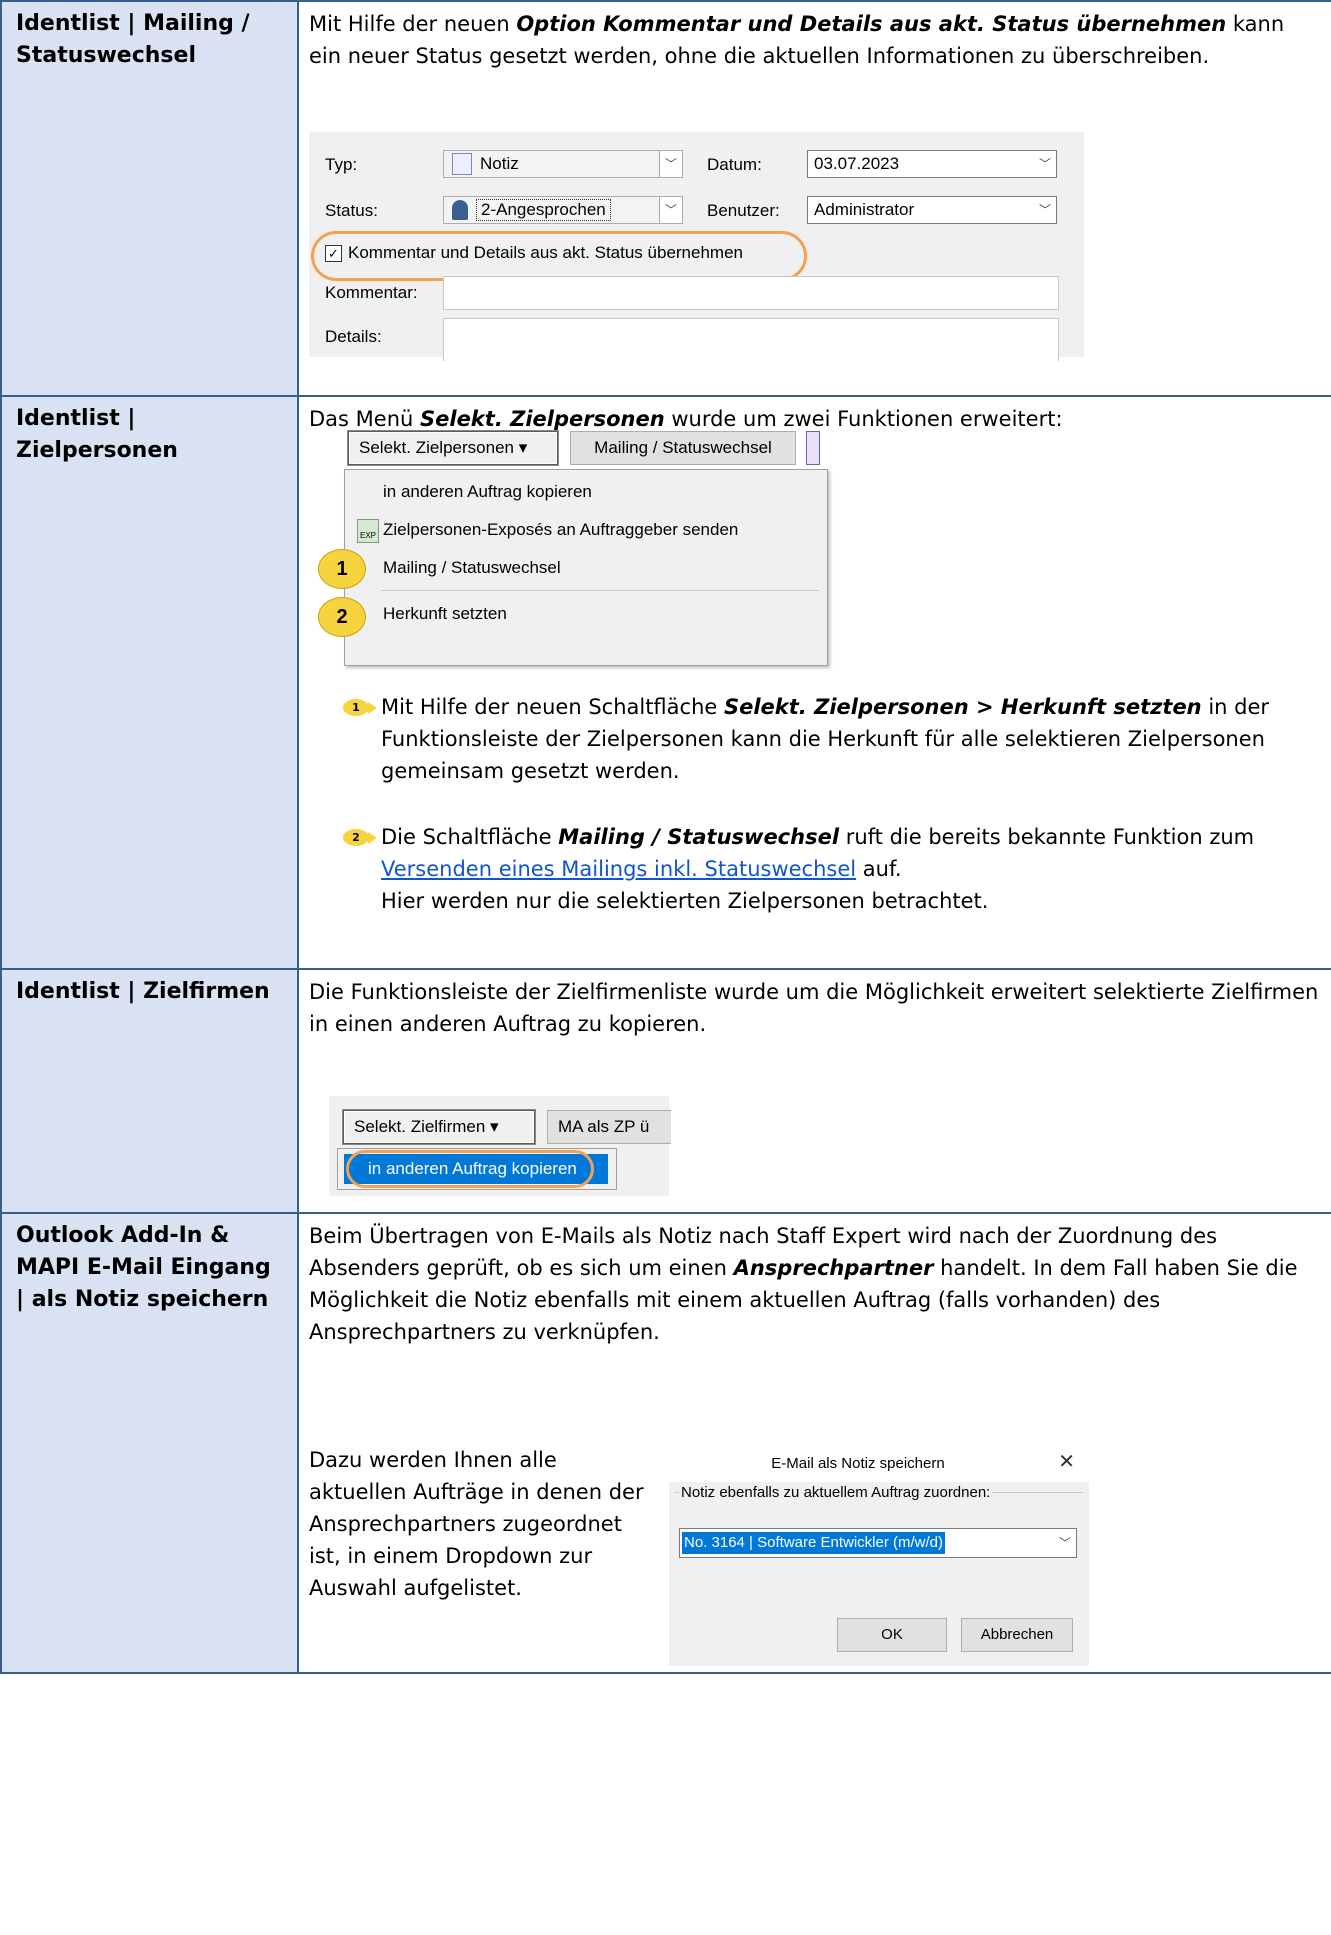  What do you see at coordinates (932, 164) in the screenshot?
I see `datum-select: 03.07.2023 ﹀` at bounding box center [932, 164].